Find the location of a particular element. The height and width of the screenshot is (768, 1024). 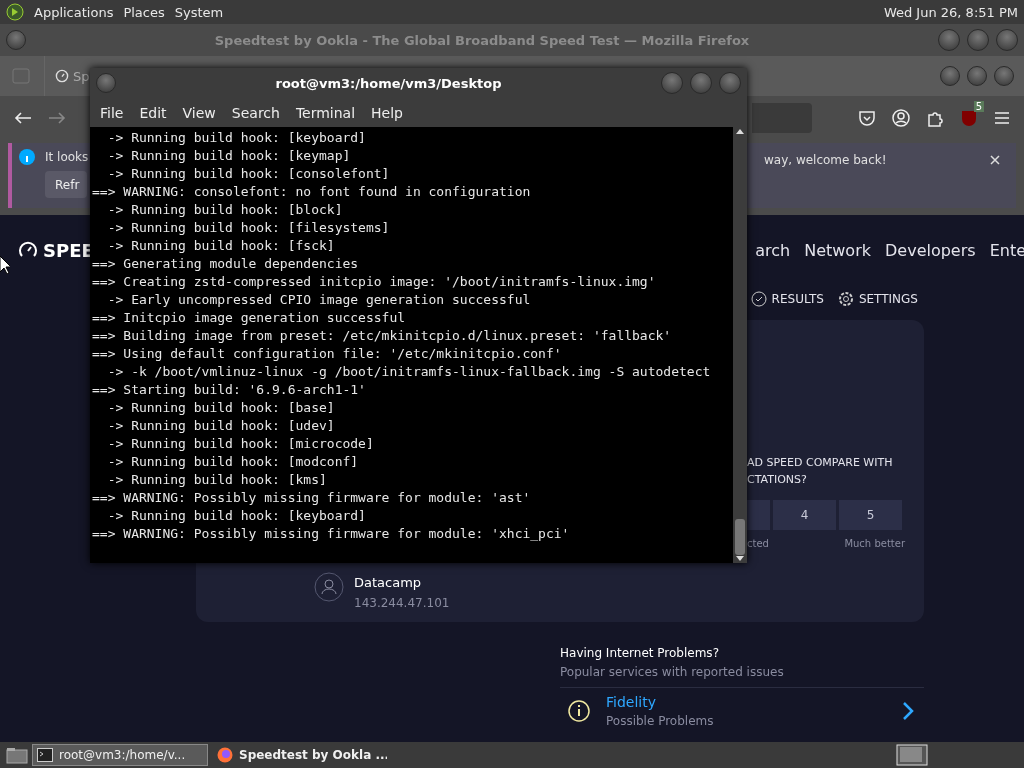

menu-item: Edit is located at coordinates (153, 112).